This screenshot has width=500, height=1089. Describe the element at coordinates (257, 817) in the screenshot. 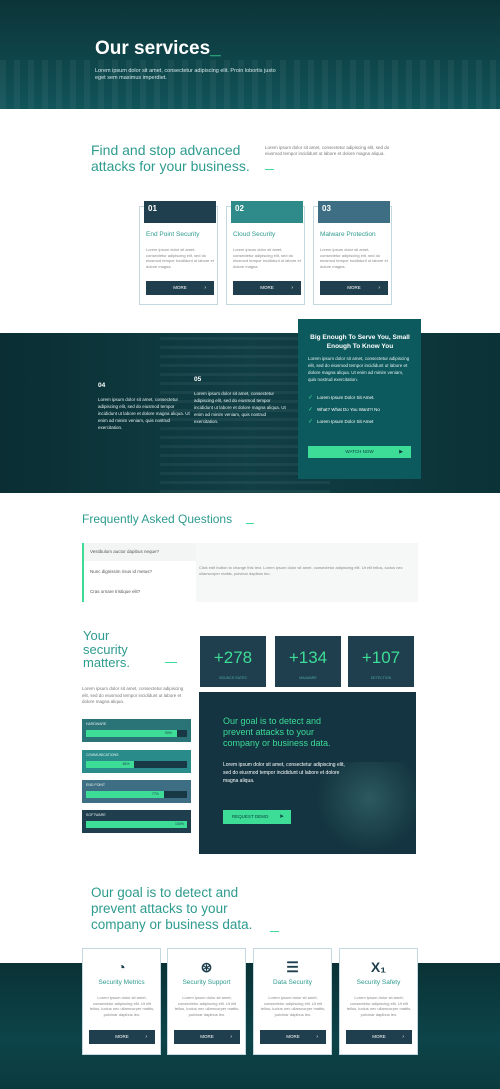

I see `request-demo-button: REQUEST DEMO ➤` at that location.